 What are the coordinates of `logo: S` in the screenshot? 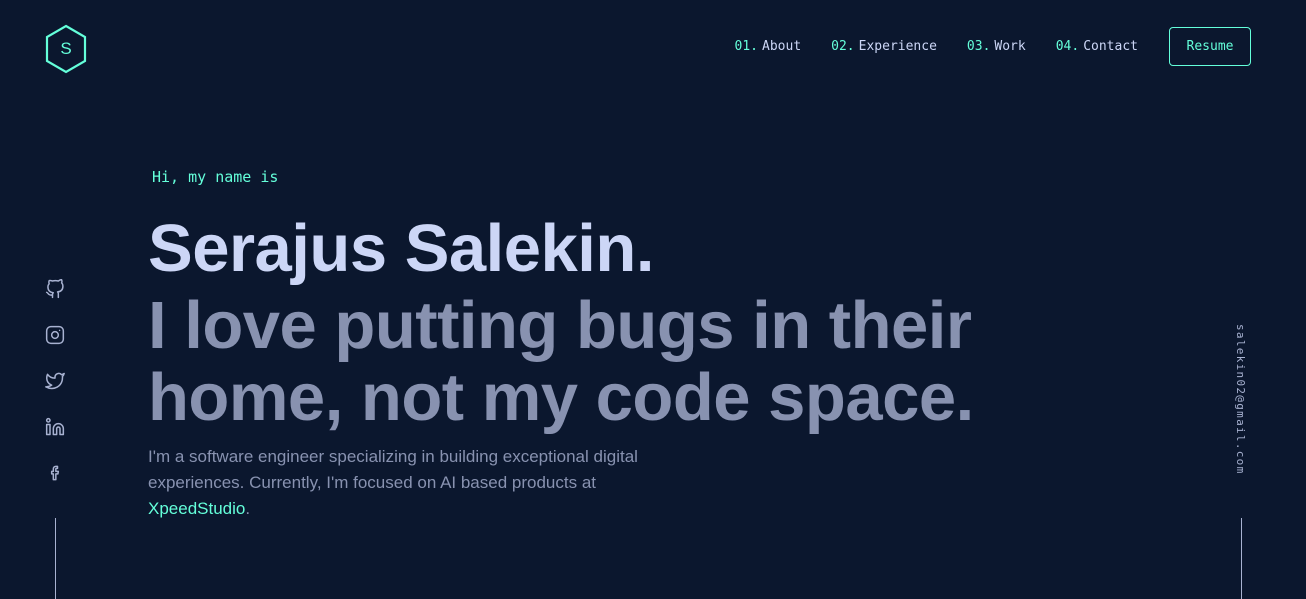 It's located at (66, 49).